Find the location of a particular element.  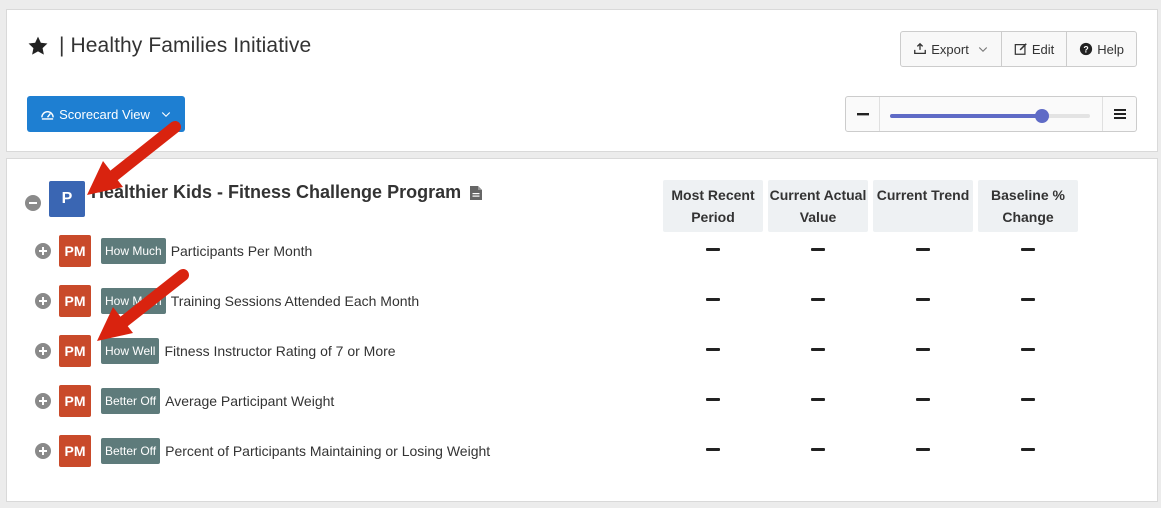

scorecard-view-button: Scorecard View is located at coordinates (106, 114).